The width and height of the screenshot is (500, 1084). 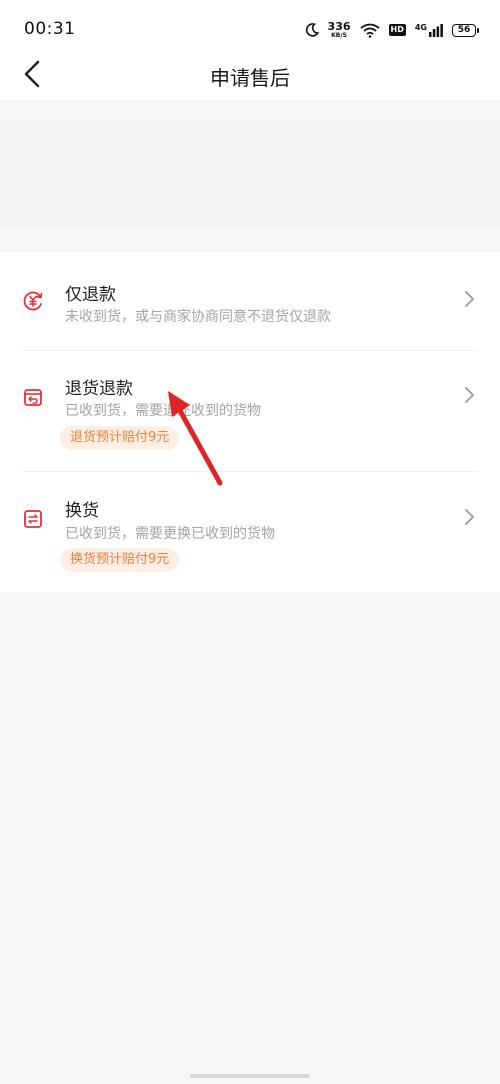 I want to click on signal-bars-icon, so click(x=436, y=30).